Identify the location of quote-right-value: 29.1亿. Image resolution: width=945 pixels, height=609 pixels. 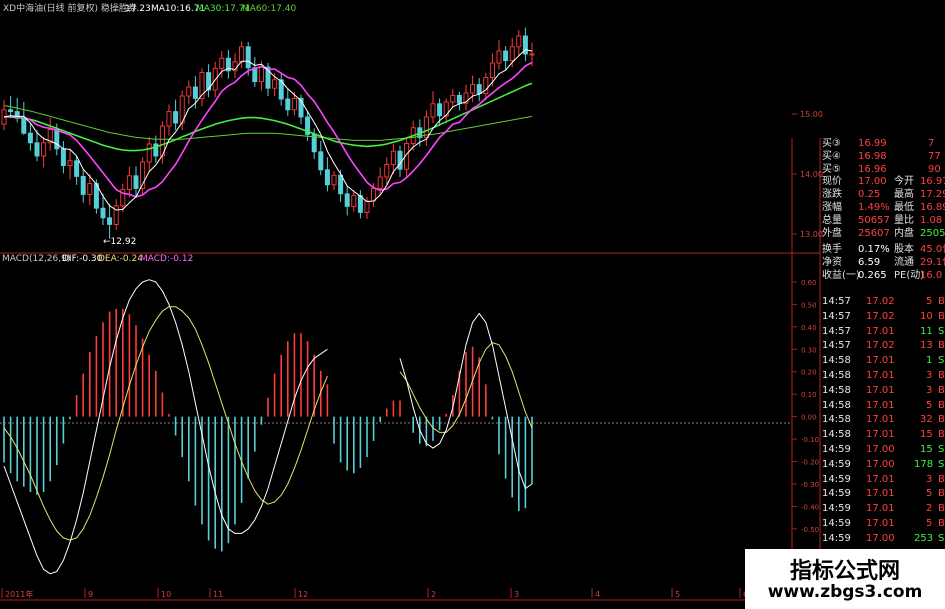
(932, 263).